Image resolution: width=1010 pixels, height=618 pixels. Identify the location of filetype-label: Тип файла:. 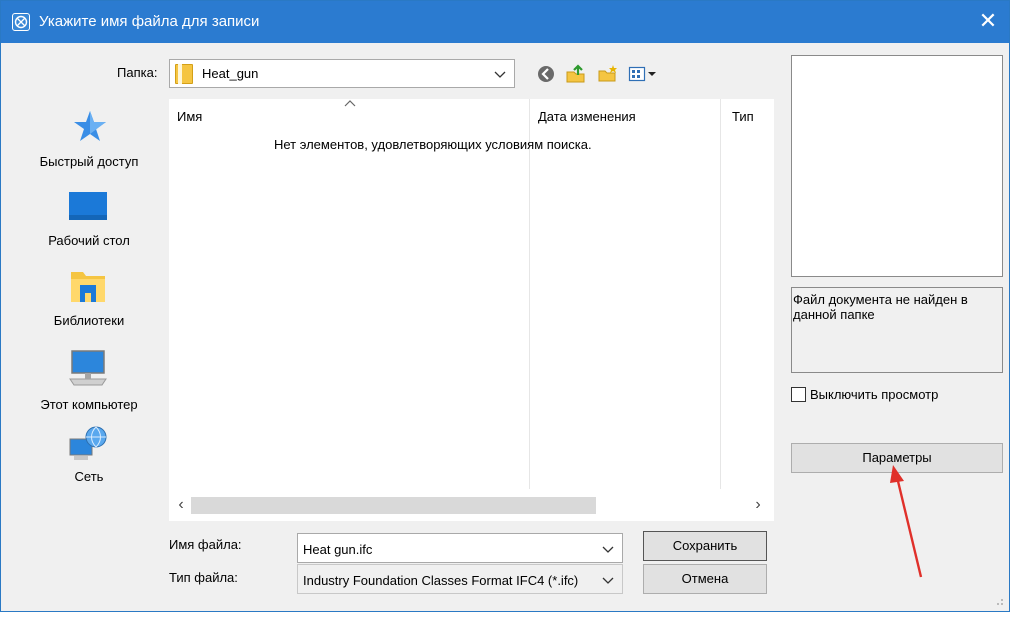
(203, 577).